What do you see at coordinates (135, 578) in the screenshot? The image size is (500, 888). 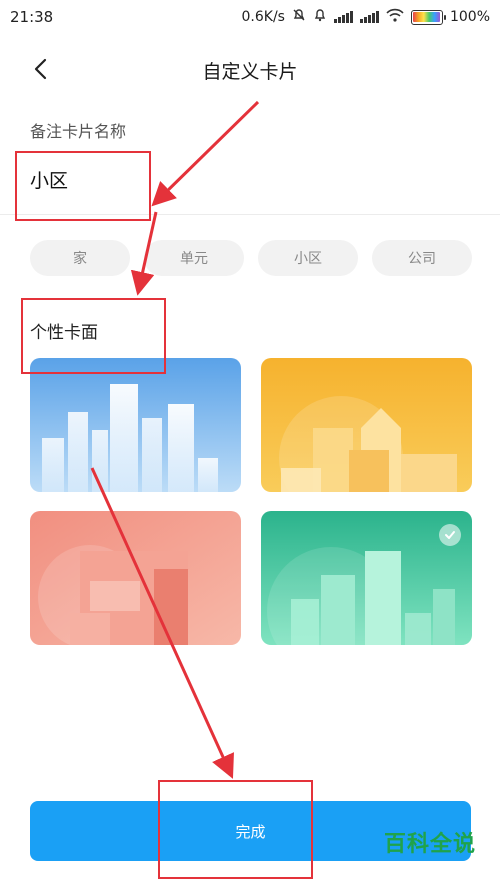 I see `card-style-red-building` at bounding box center [135, 578].